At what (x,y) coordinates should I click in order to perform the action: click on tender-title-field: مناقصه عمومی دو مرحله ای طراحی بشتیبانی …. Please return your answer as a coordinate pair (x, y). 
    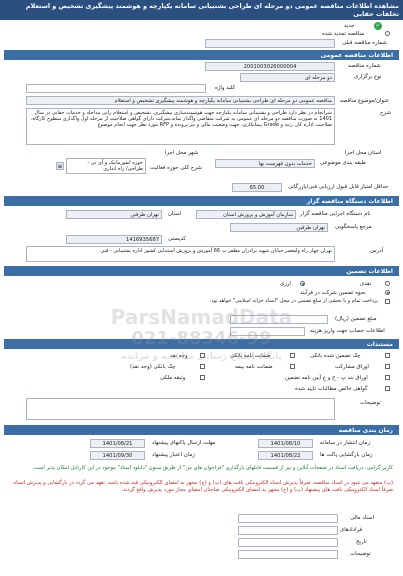
    Looking at the image, I should click on (180, 100).